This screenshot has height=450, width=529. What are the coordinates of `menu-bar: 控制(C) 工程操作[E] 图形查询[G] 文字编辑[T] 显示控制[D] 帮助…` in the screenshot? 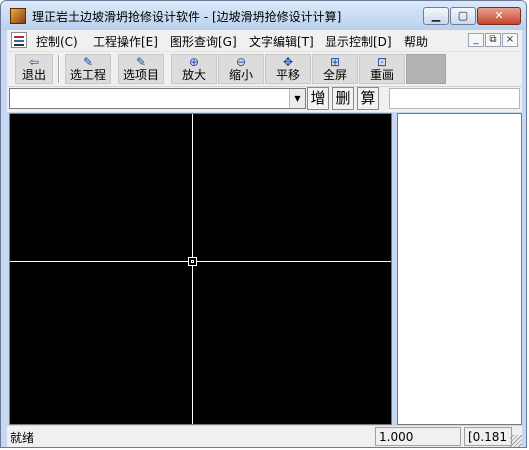 It's located at (264, 41).